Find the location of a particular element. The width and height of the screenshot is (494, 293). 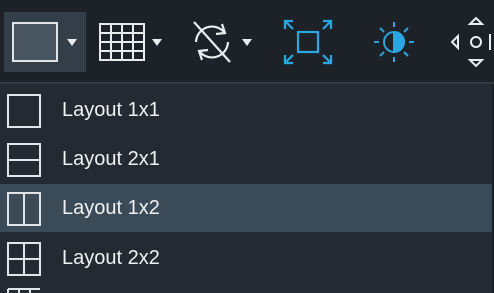

pan-arrows-icon is located at coordinates (470, 42).